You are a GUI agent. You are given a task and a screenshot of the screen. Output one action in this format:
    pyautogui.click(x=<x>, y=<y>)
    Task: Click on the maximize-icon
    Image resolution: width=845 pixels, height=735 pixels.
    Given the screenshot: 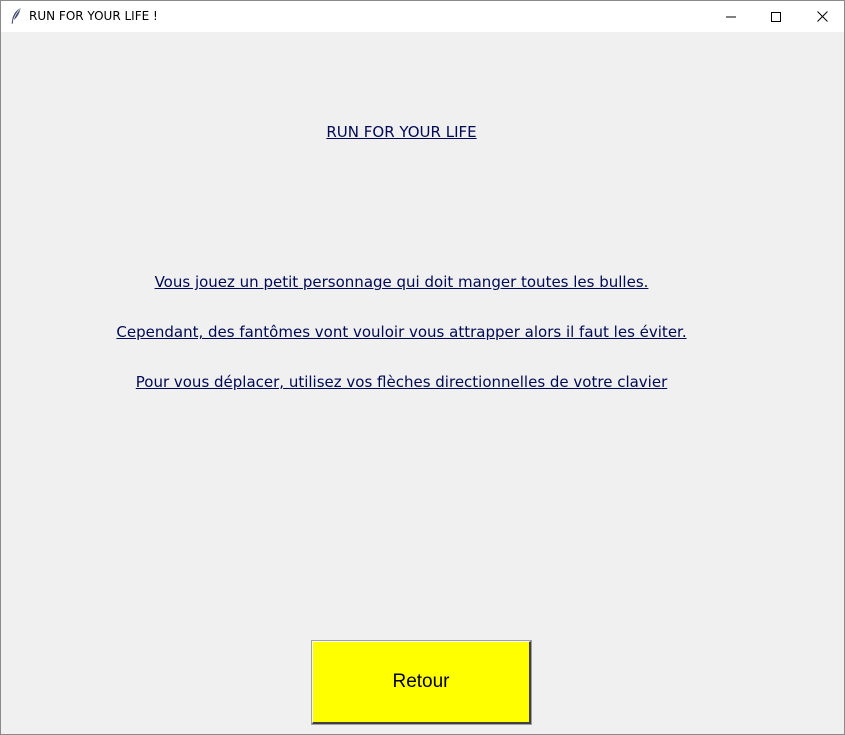 What is the action you would take?
    pyautogui.click(x=776, y=16)
    